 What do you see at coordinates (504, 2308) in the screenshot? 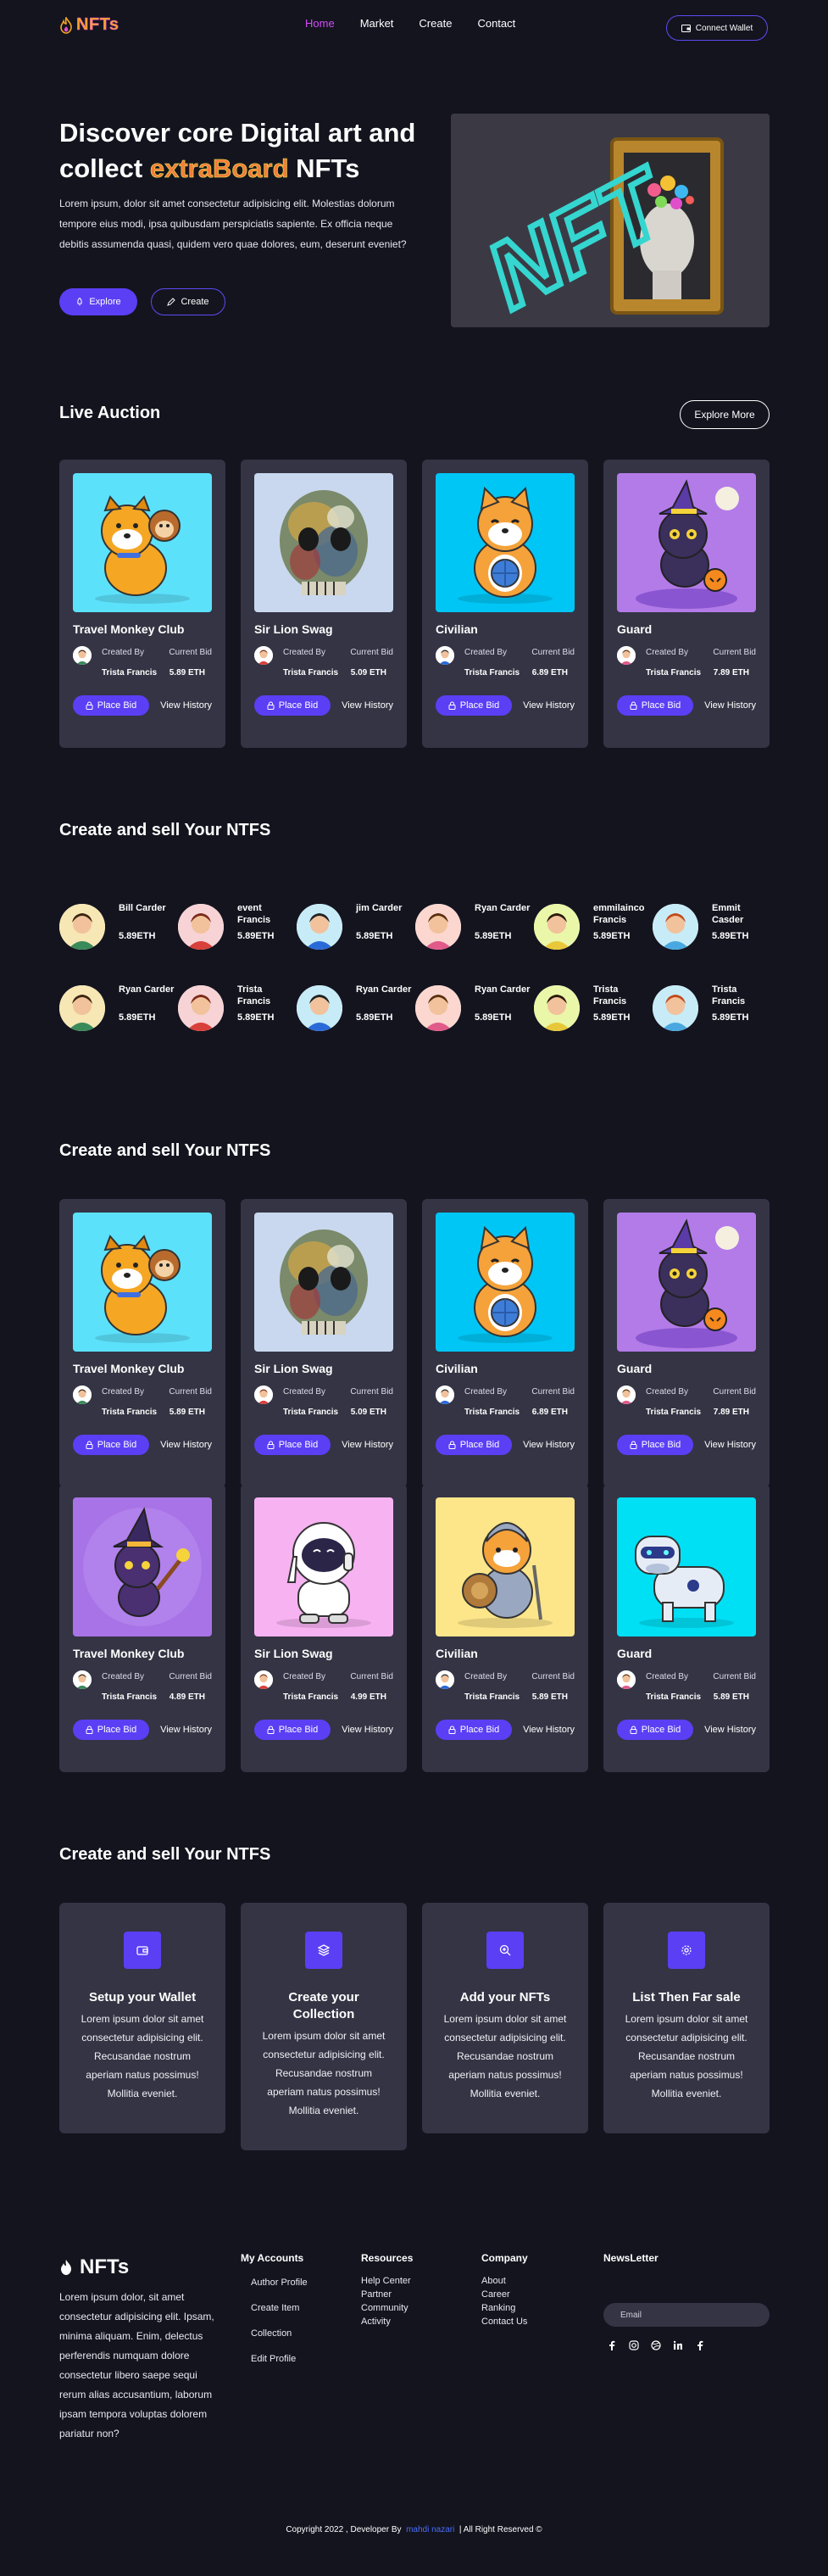
I see `footer-link-ranking: Ranking` at bounding box center [504, 2308].